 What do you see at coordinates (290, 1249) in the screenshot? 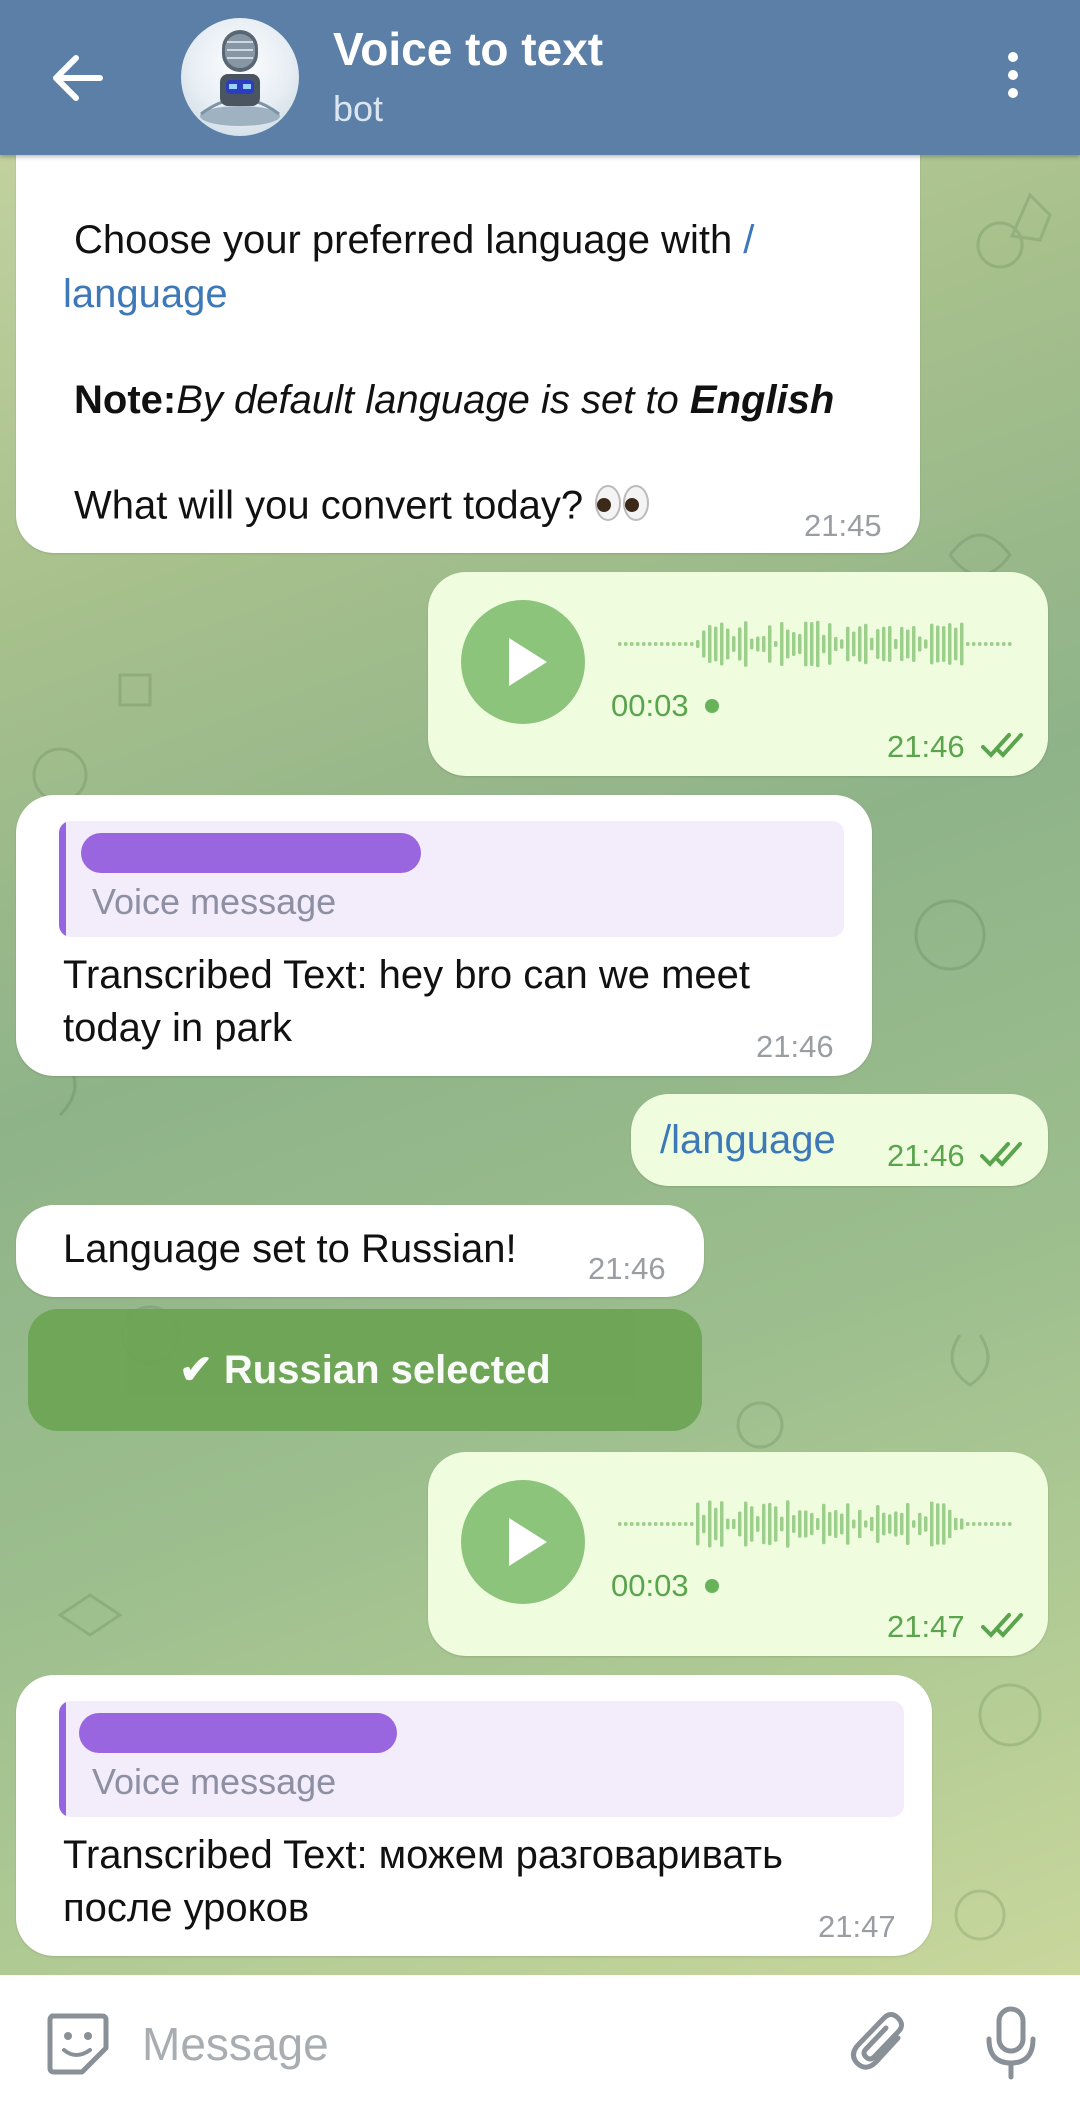
I see `message-text: Language set to Russian!` at bounding box center [290, 1249].